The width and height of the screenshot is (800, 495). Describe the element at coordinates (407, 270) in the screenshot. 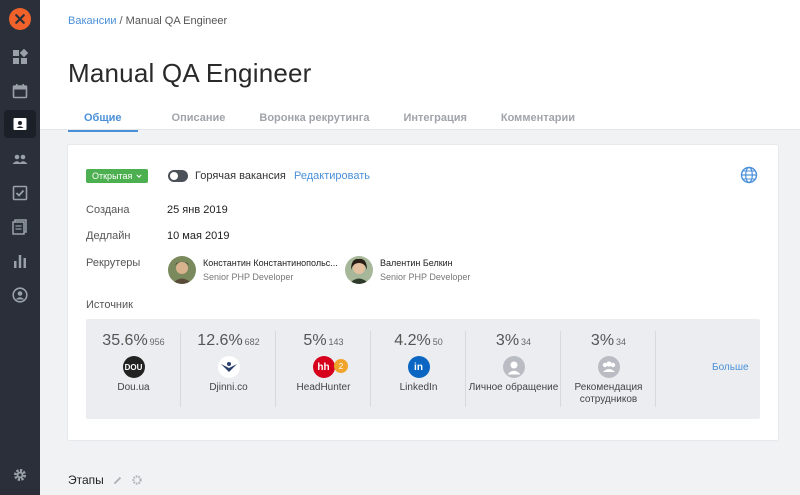

I see `recruiter-card: Валентин Белкин Senior PHP Developer` at that location.